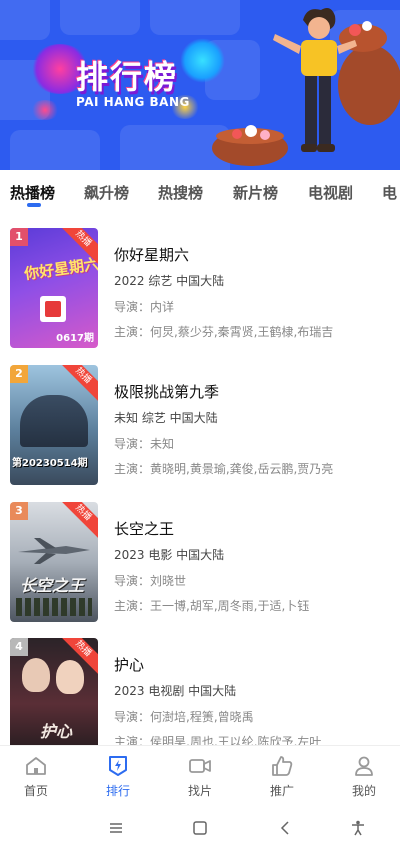  I want to click on poster-caption: 0617期, so click(75, 338).